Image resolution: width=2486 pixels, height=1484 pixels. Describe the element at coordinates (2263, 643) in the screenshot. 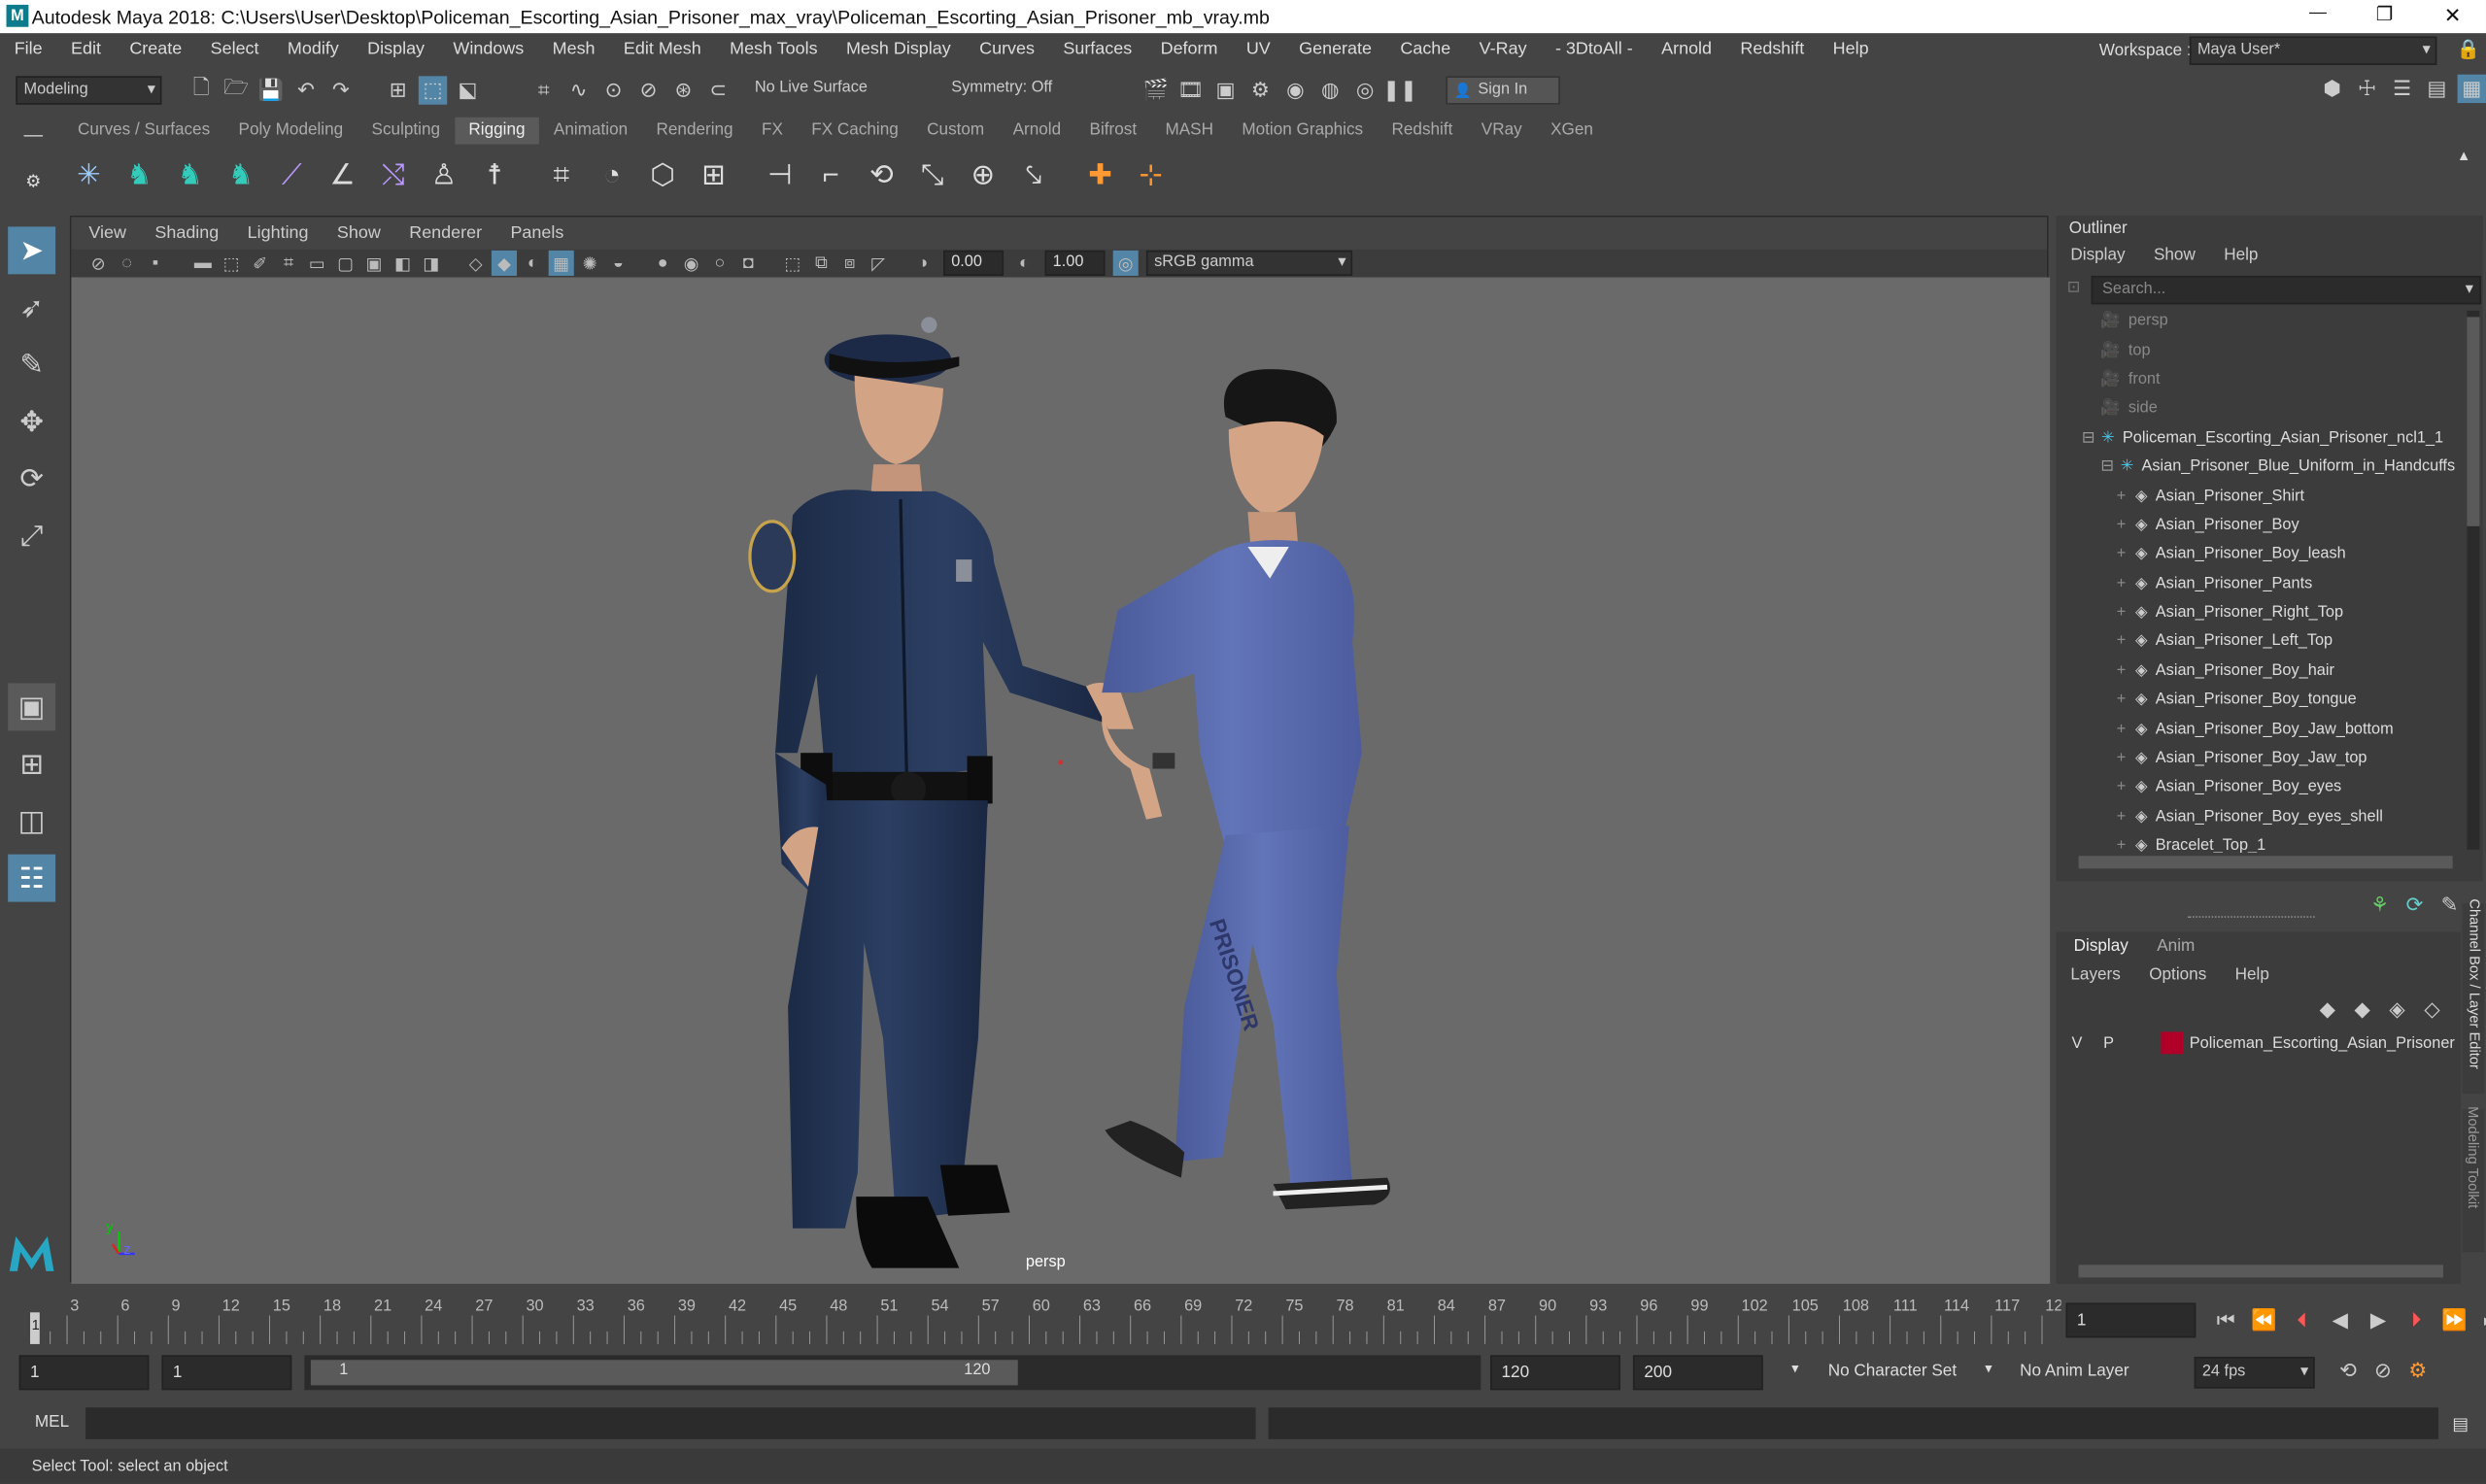

I see `outliner-item: + ◈ Asian_Prisoner_Left_Top` at that location.